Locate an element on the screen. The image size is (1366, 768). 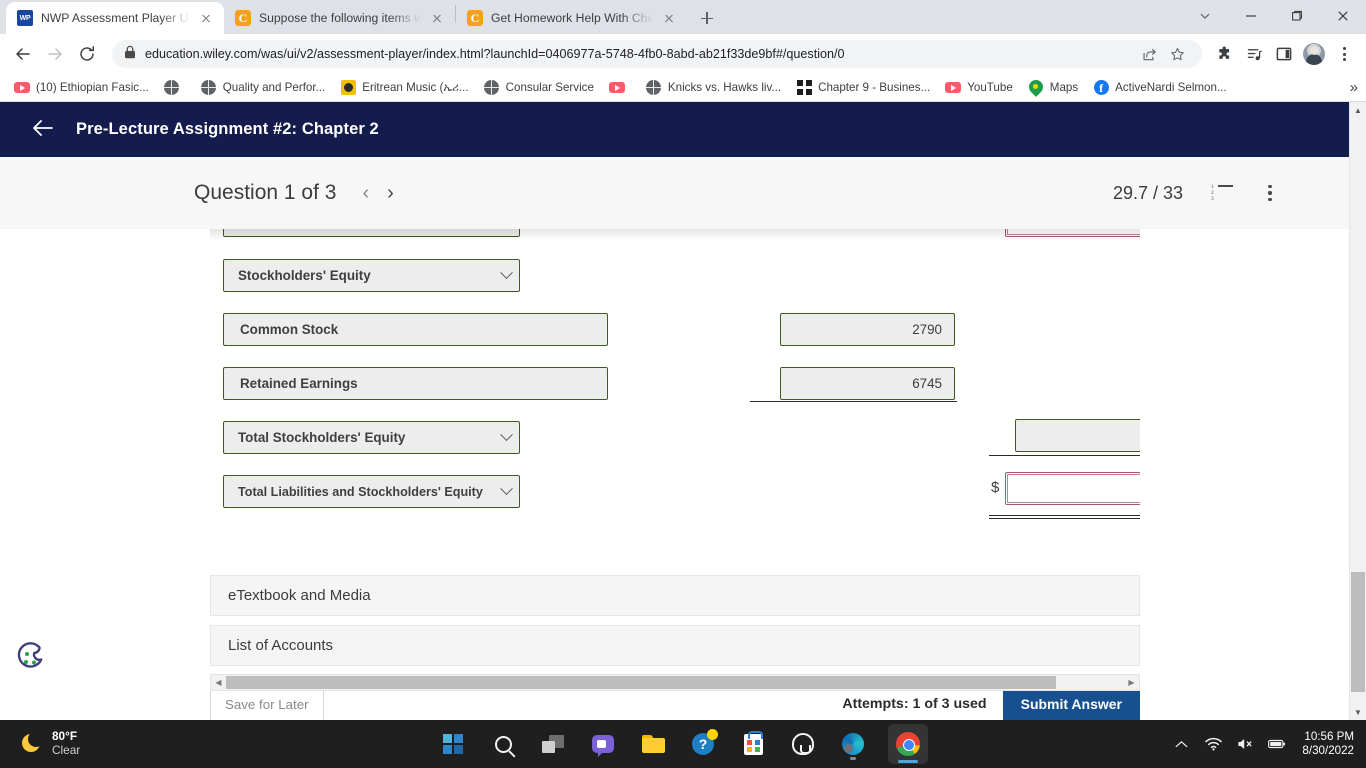
cookie-consent-icon is located at coordinates (32, 658).